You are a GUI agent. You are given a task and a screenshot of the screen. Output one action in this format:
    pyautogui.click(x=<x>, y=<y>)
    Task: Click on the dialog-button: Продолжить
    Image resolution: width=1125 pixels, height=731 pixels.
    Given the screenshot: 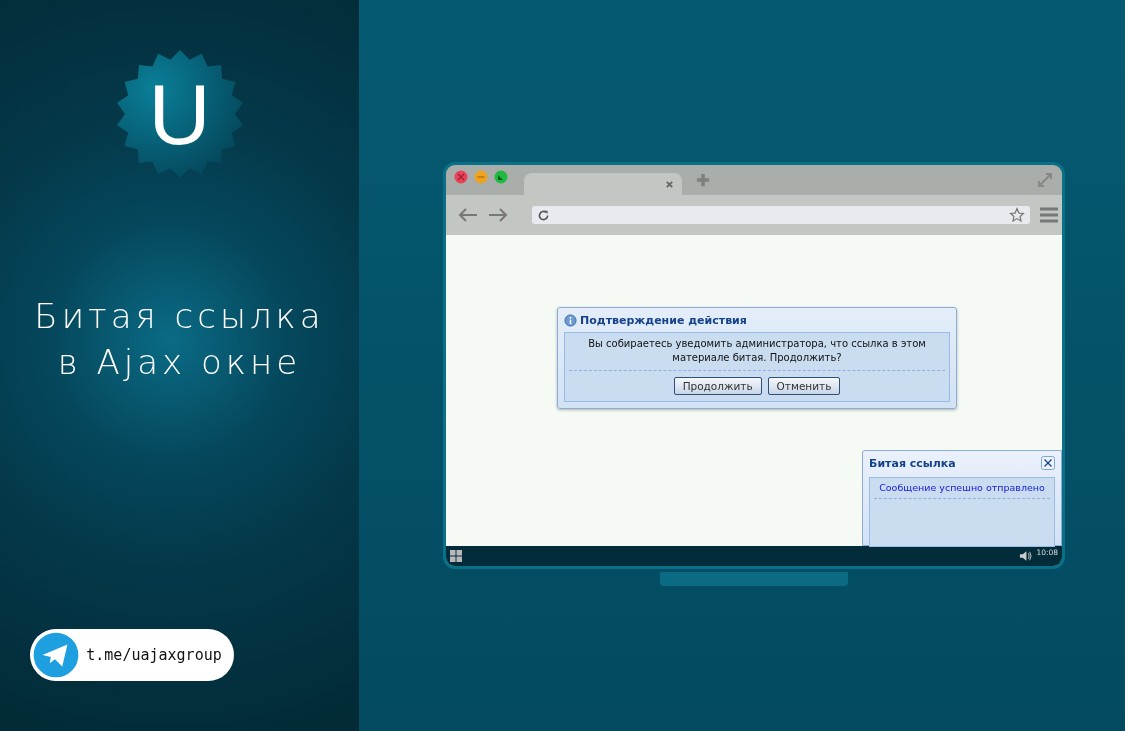 What is the action you would take?
    pyautogui.click(x=717, y=386)
    